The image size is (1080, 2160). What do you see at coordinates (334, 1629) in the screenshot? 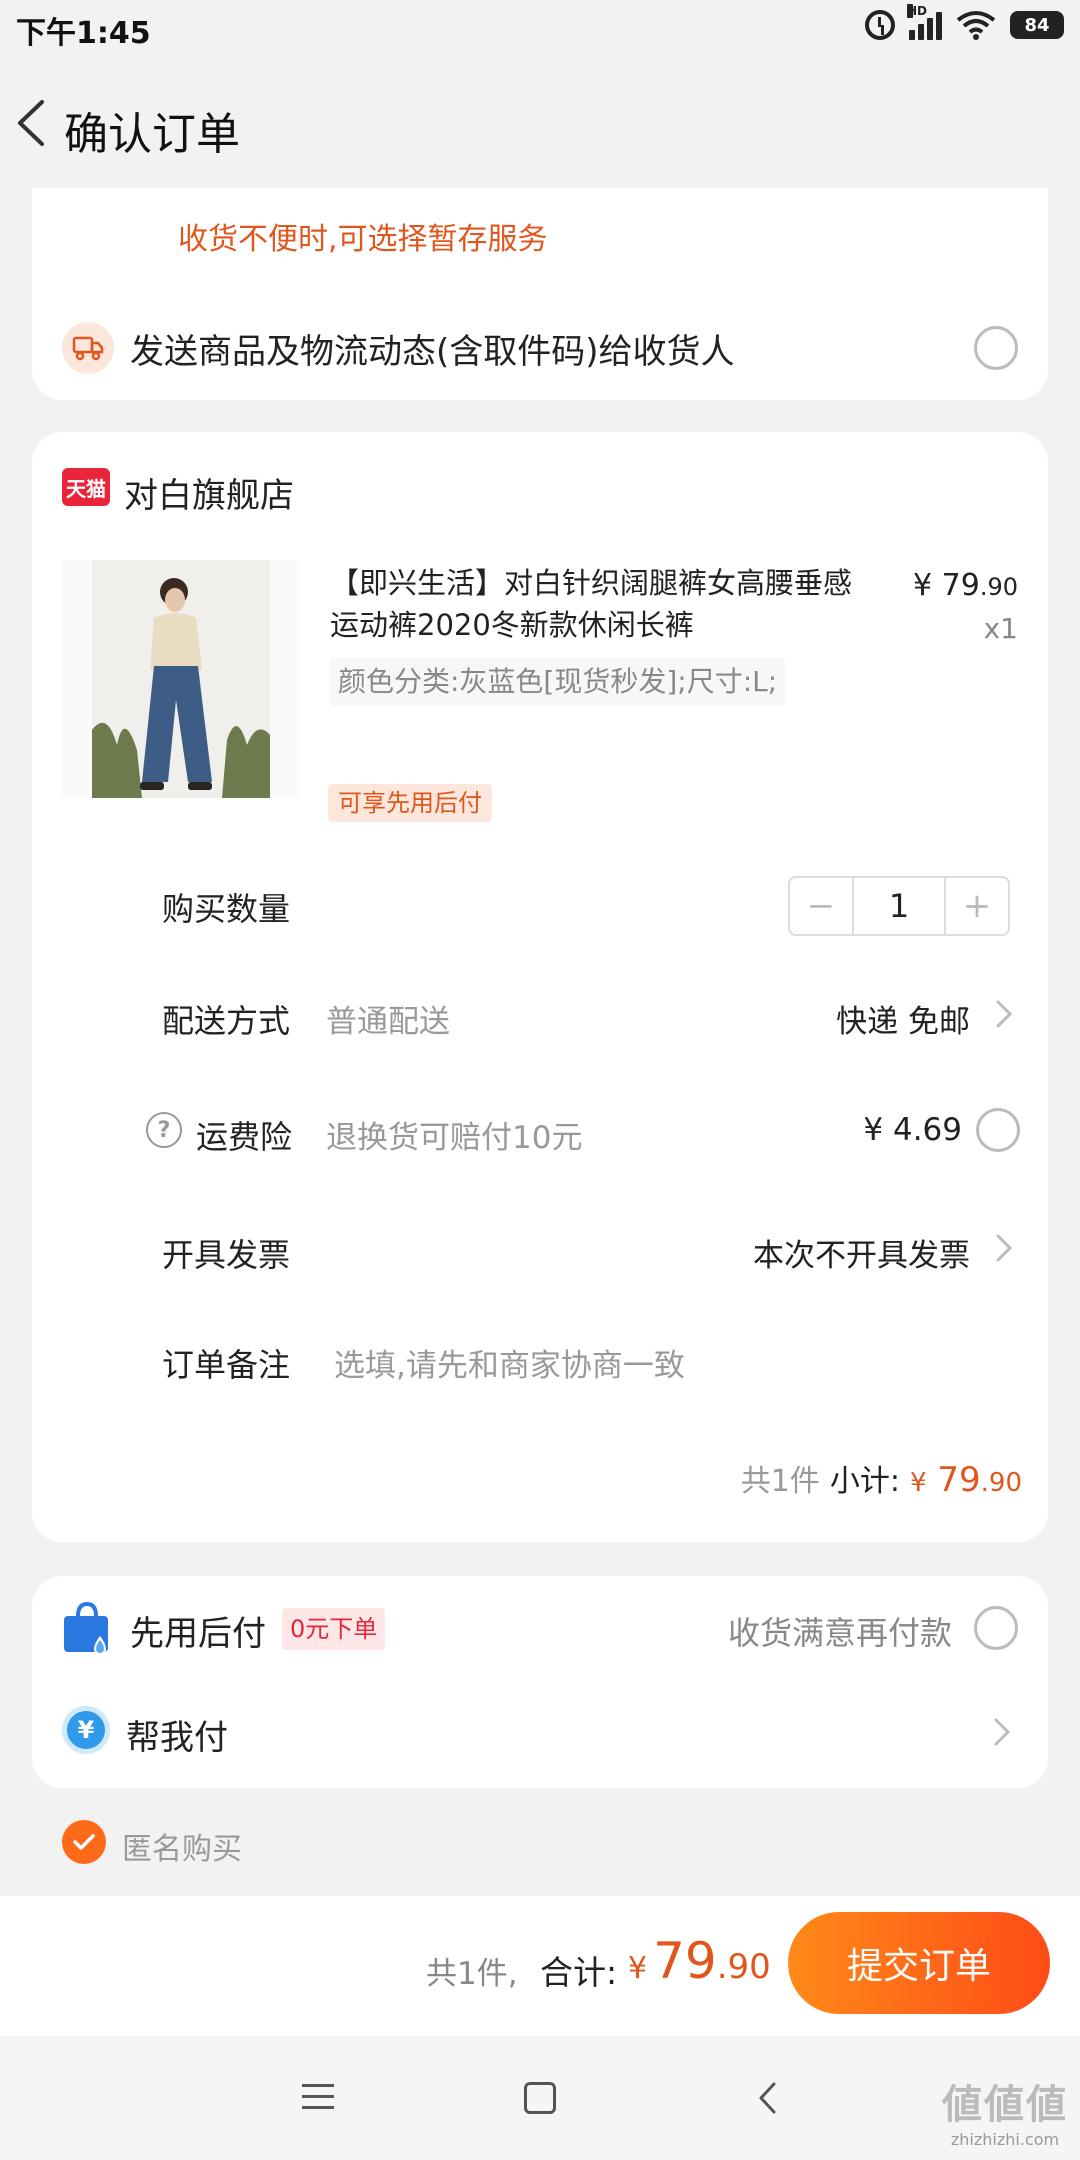
I see `zero-down-tag: 0元下单` at bounding box center [334, 1629].